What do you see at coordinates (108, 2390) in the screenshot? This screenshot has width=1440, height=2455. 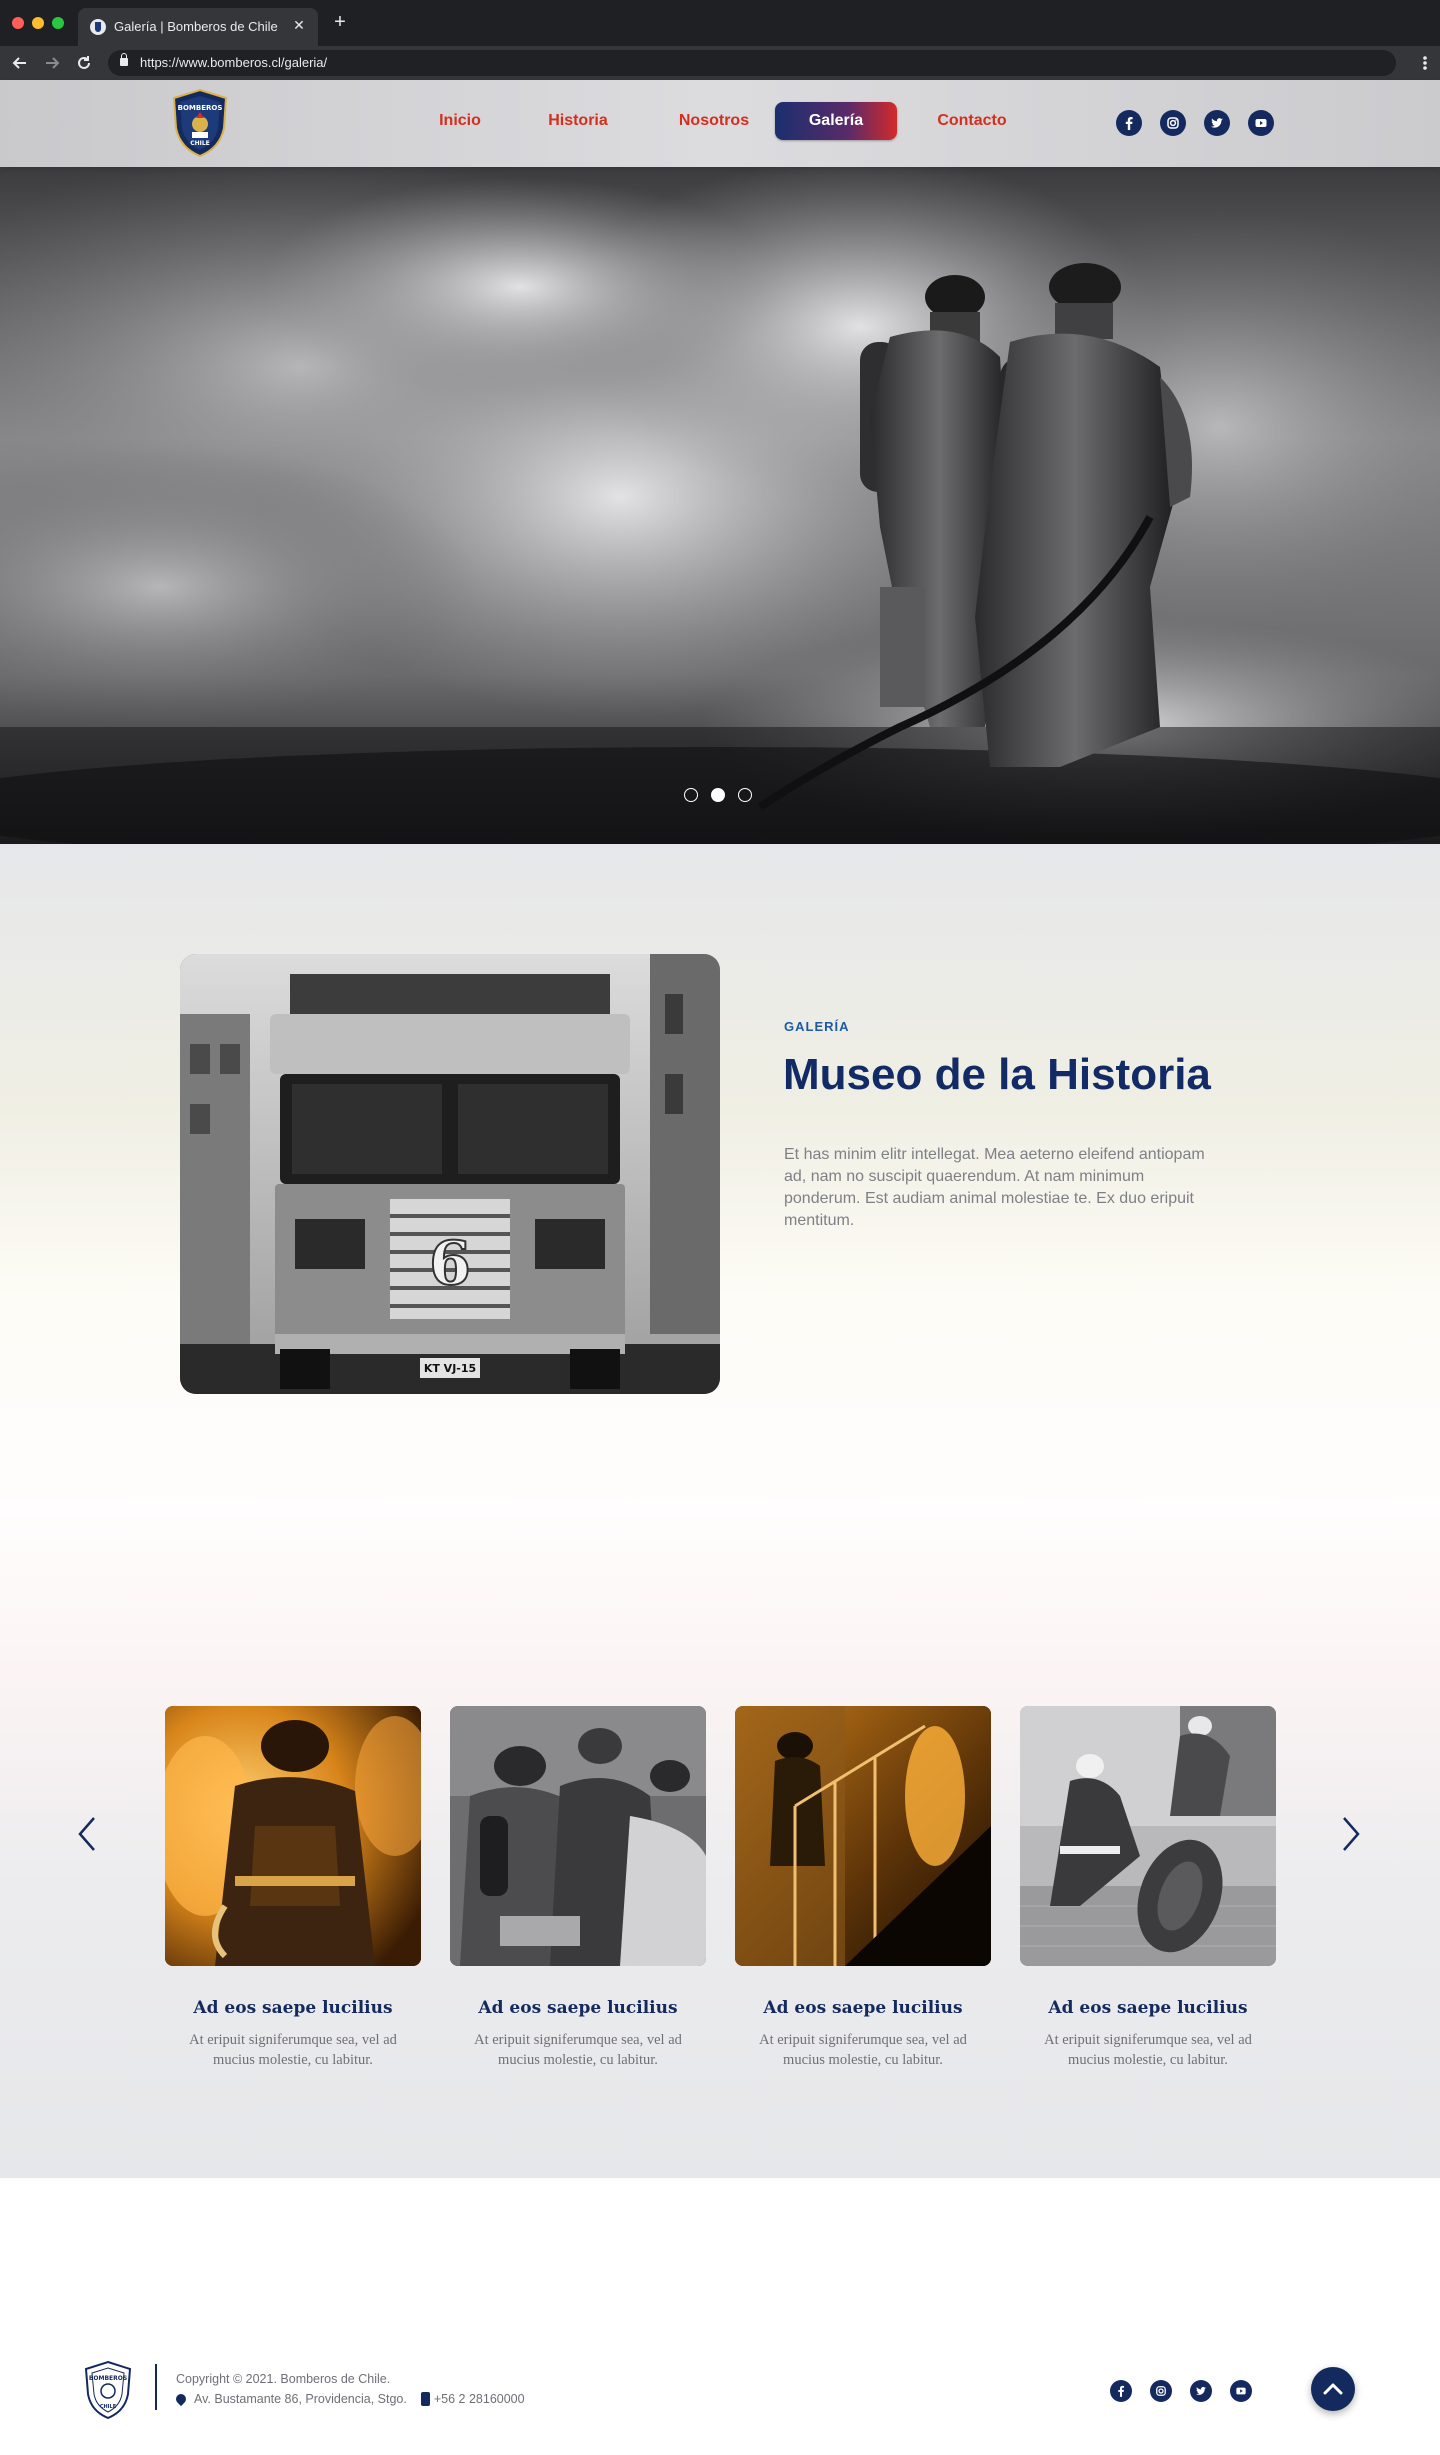 I see `footer-logo: BOMBEROS CHILE` at bounding box center [108, 2390].